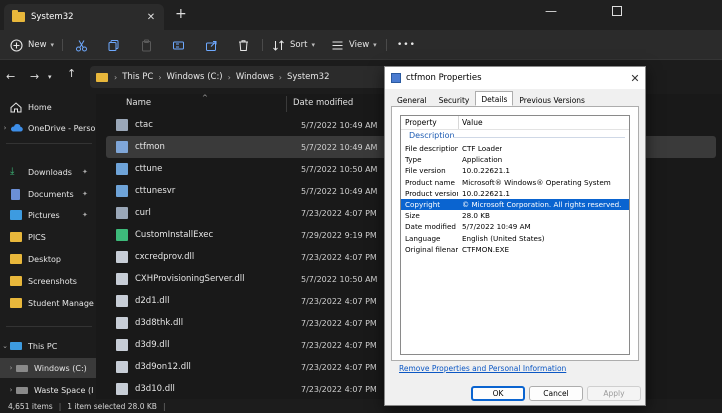  Describe the element at coordinates (552, 99) in the screenshot. I see `tab-previous-versions: Previous Versions` at that location.